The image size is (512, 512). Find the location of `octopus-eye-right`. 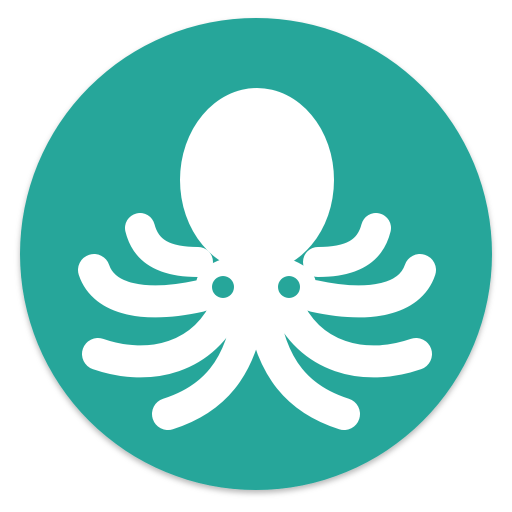

octopus-eye-right is located at coordinates (289, 287).